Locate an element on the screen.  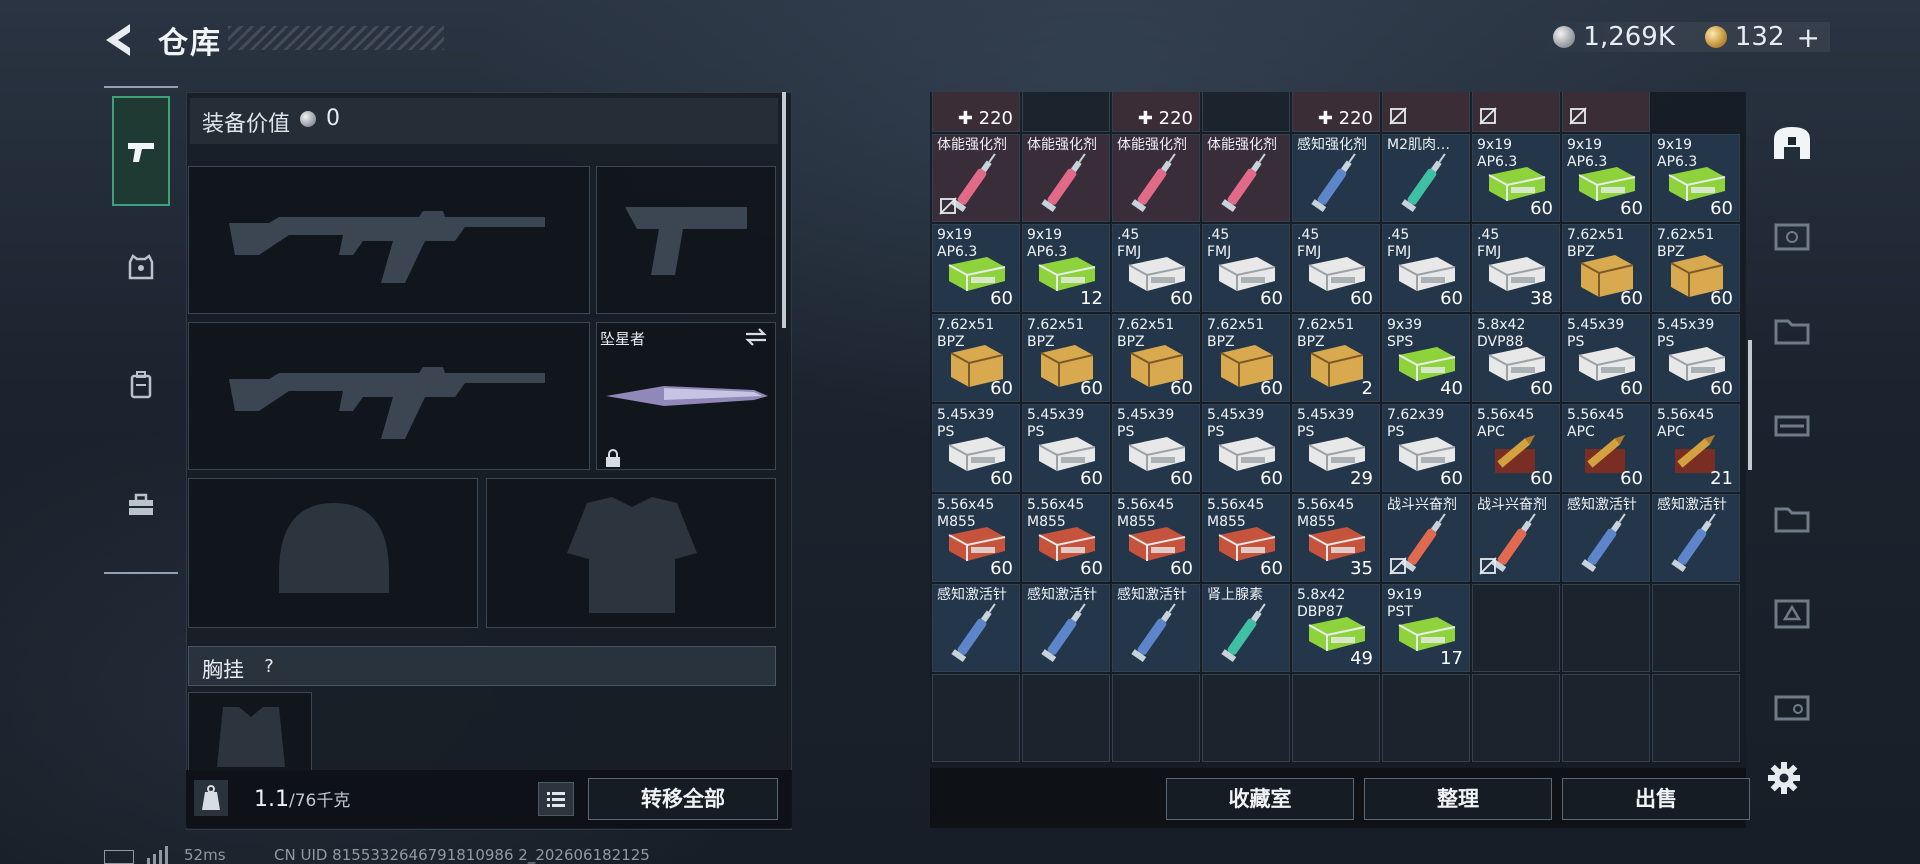
stash-item: 7.62x51 BPZ 2 is located at coordinates (1336, 358).